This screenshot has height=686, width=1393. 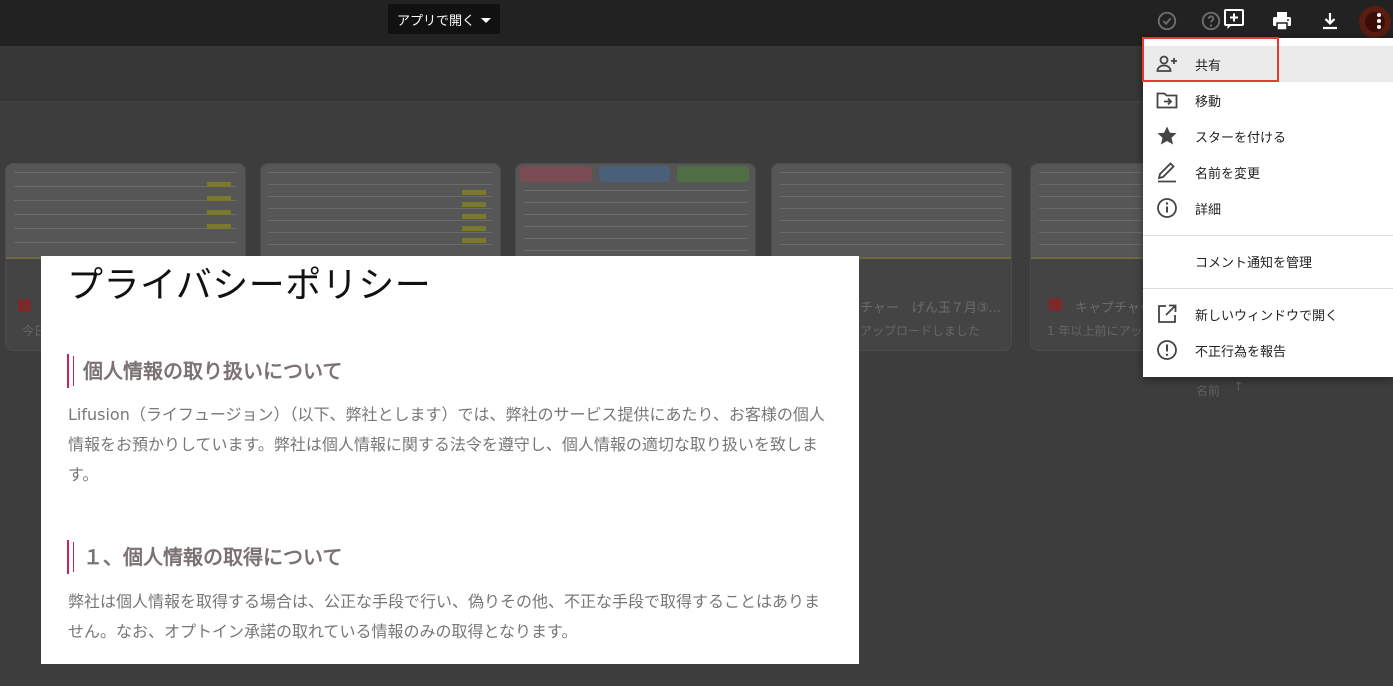 I want to click on menu-item-star: スターを付ける, so click(x=1268, y=136).